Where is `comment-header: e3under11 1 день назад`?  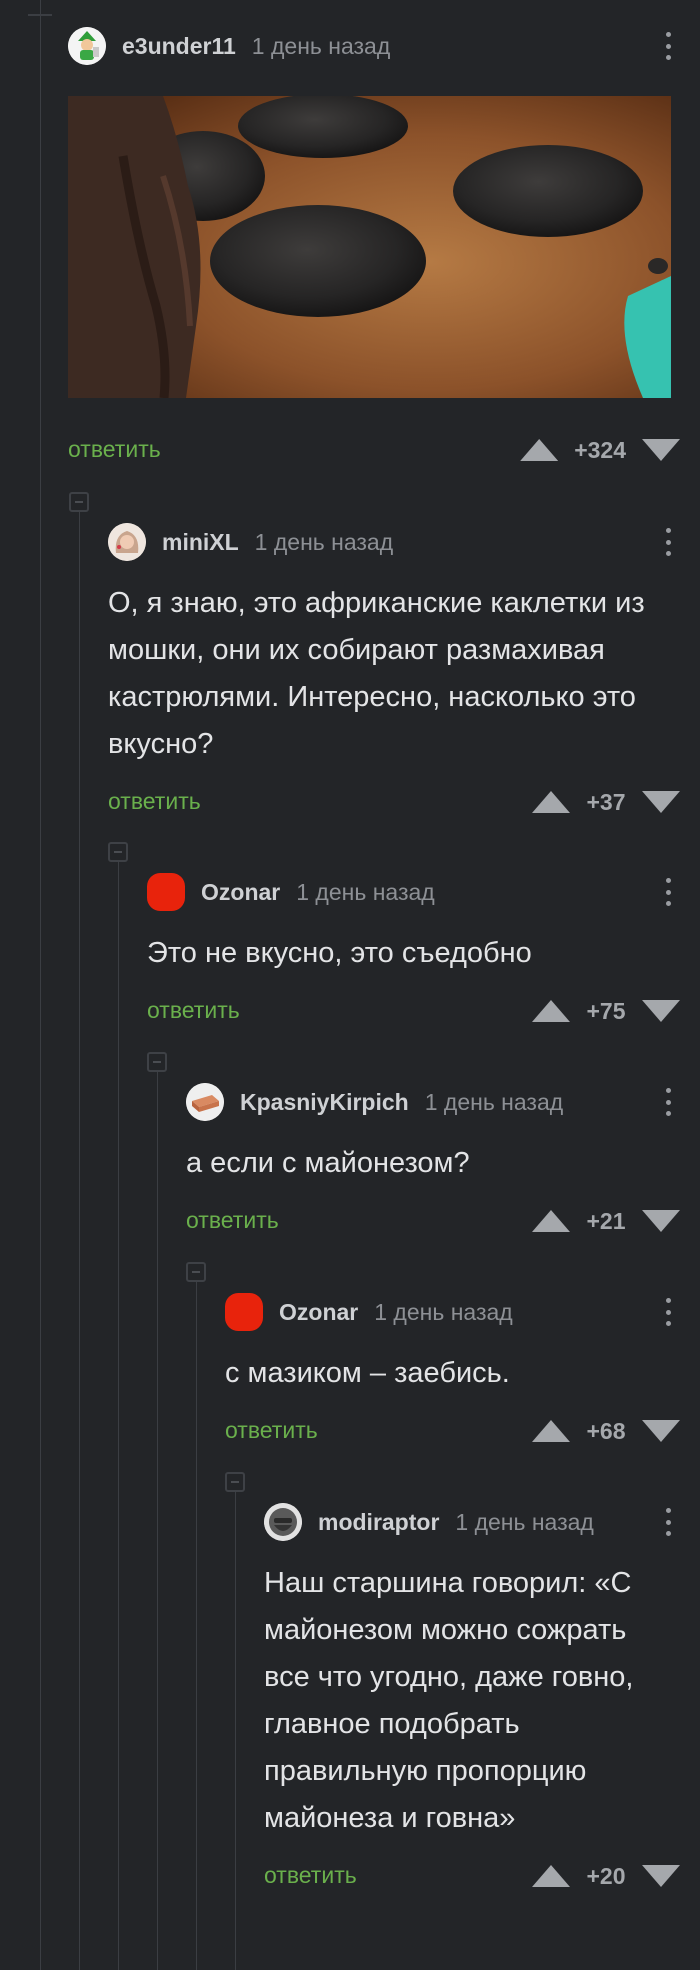
comment-header: e3under11 1 день назад is located at coordinates (374, 46).